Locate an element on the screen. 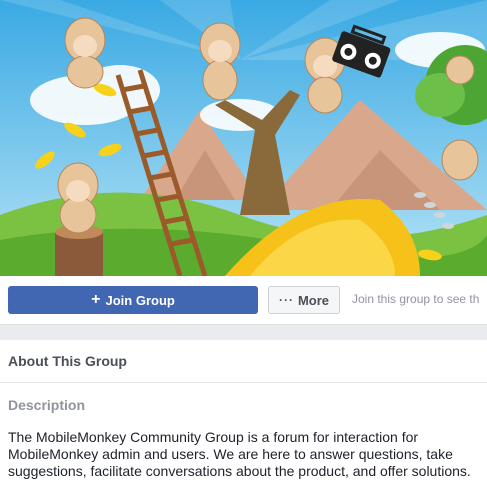 Image resolution: width=487 pixels, height=501 pixels. about-title: About This Group is located at coordinates (67, 361).